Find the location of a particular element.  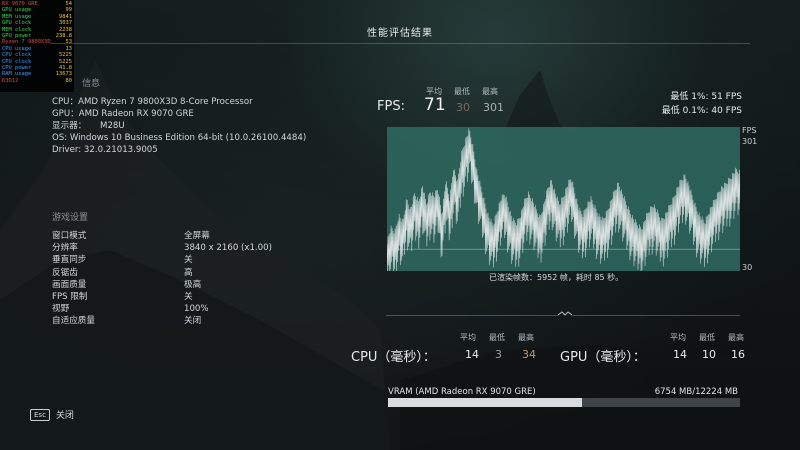

fps-max-value: 301 is located at coordinates (493, 107).